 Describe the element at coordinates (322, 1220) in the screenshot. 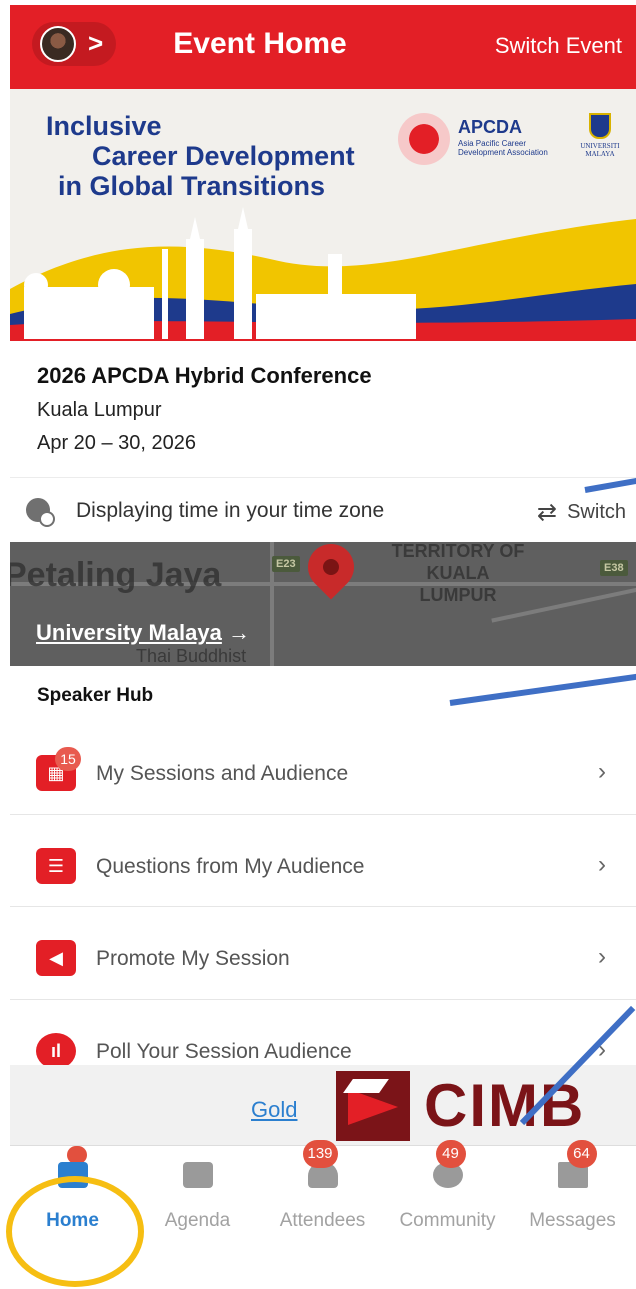

I see `tab-label: Attendees` at that location.